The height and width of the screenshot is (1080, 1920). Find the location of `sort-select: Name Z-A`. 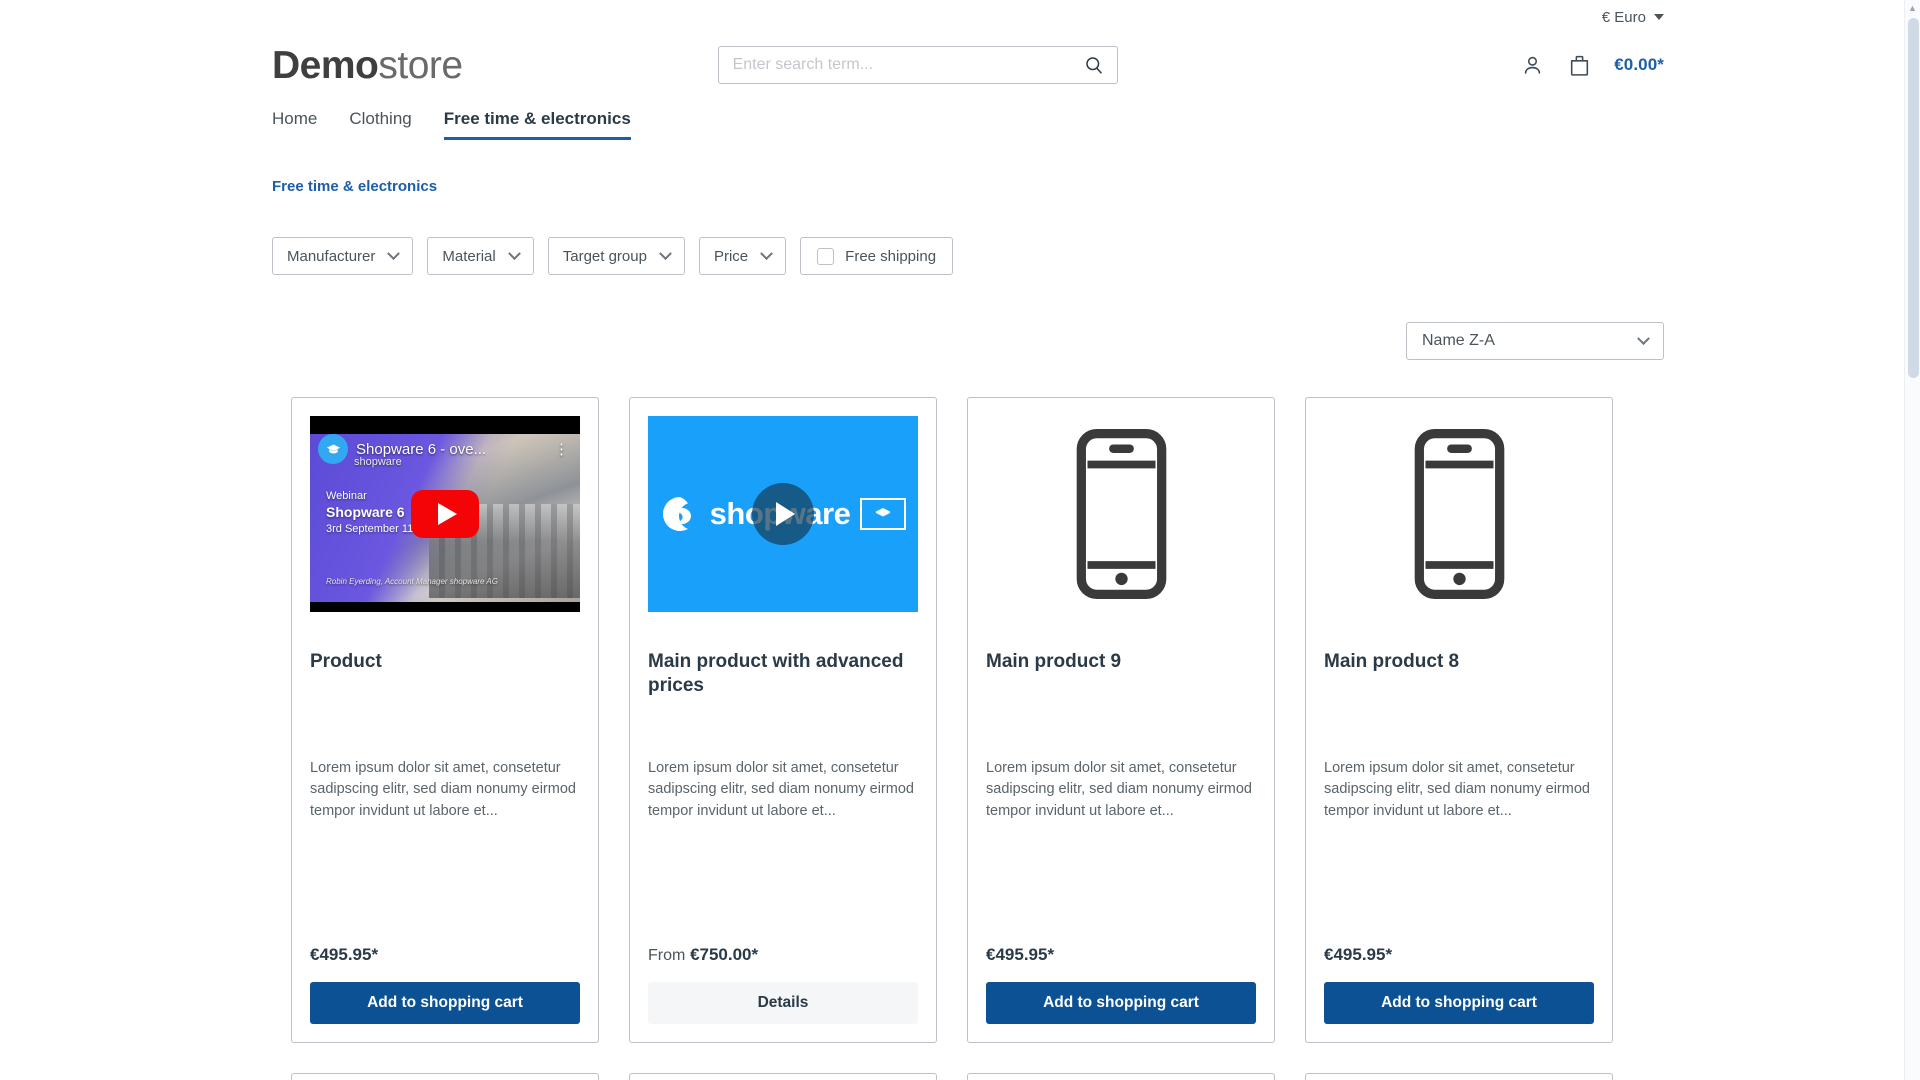

sort-select: Name Z-A is located at coordinates (1535, 341).